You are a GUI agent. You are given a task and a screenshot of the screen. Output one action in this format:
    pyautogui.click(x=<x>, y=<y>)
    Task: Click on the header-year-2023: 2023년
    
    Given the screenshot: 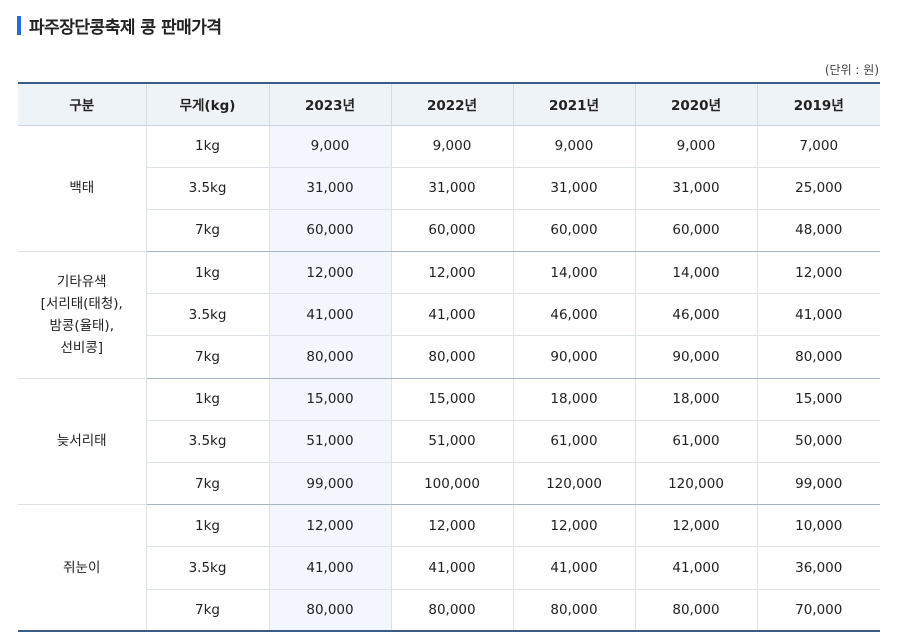 What is the action you would take?
    pyautogui.click(x=329, y=104)
    